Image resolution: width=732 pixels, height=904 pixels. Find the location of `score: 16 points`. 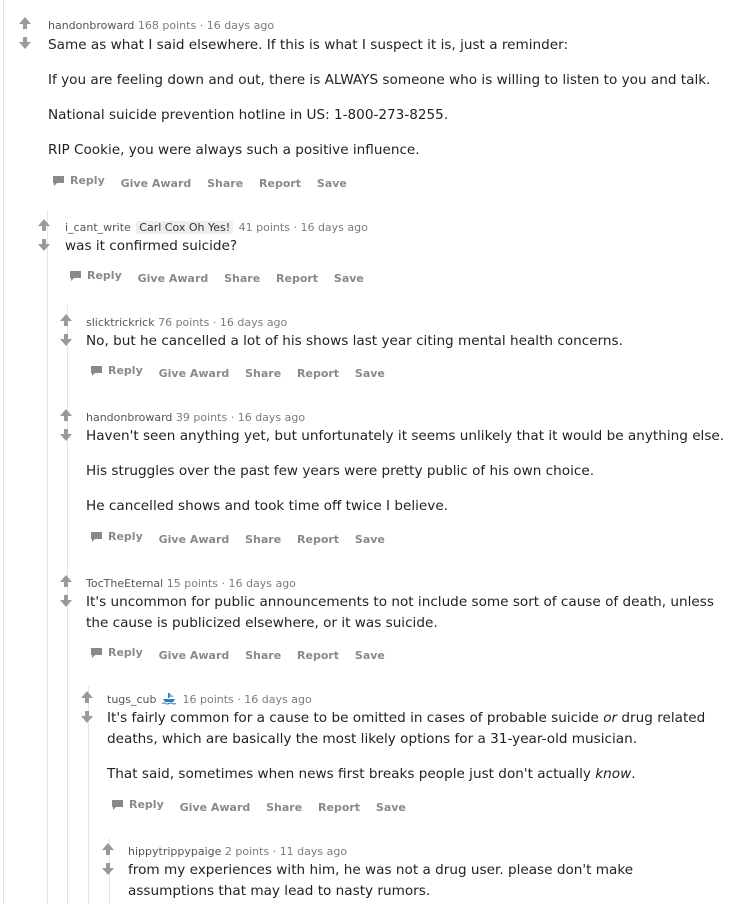

score: 16 points is located at coordinates (208, 699).